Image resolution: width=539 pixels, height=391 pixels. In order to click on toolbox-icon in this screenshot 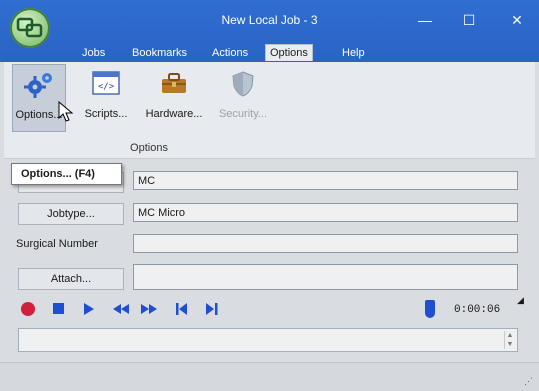, I will do `click(174, 84)`.